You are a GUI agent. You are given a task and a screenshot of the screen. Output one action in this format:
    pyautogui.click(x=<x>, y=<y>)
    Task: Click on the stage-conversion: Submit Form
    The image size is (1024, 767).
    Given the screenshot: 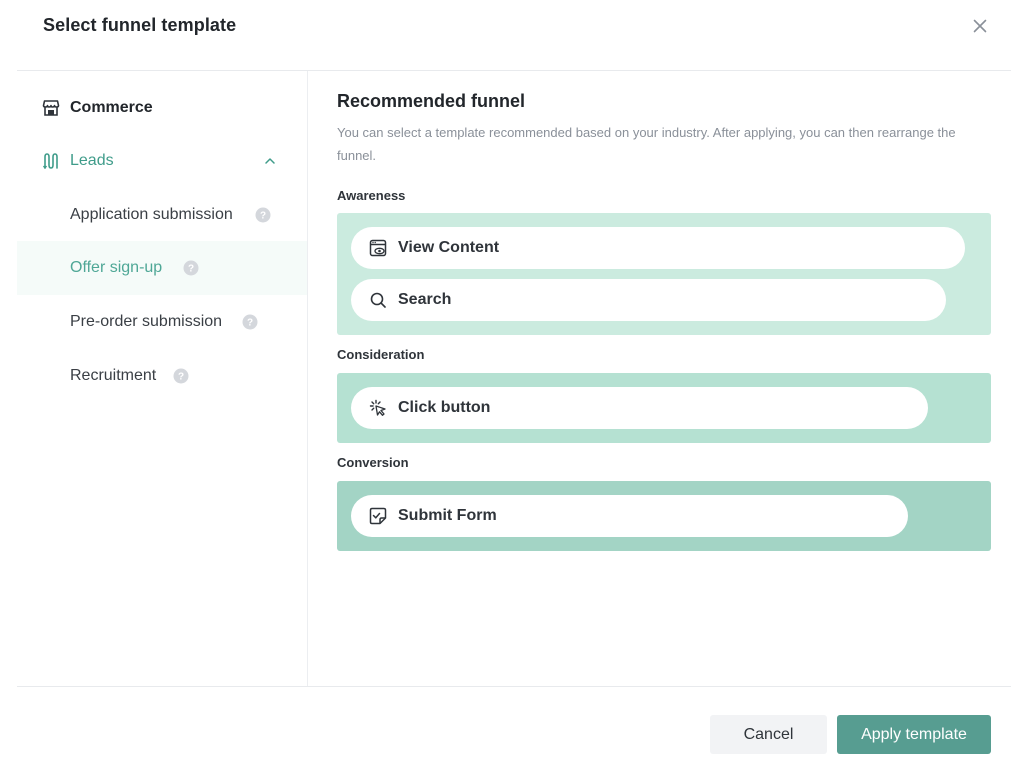 What is the action you would take?
    pyautogui.click(x=664, y=516)
    